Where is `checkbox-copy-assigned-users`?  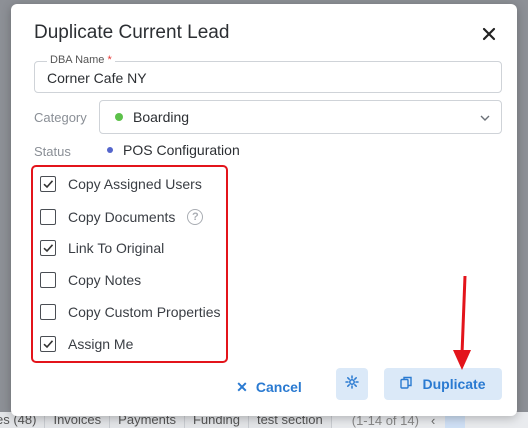
checkbox-copy-assigned-users is located at coordinates (48, 184).